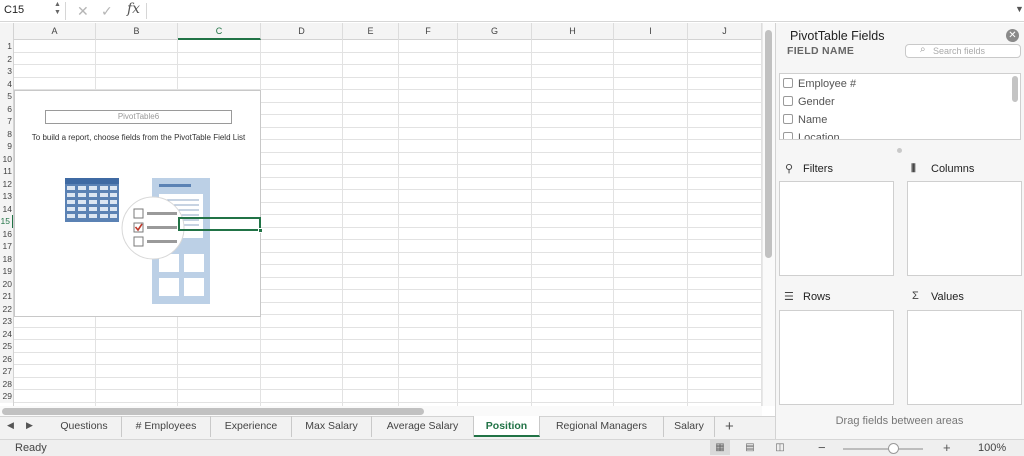 The height and width of the screenshot is (456, 1024). I want to click on row-header: 8, so click(7, 133).